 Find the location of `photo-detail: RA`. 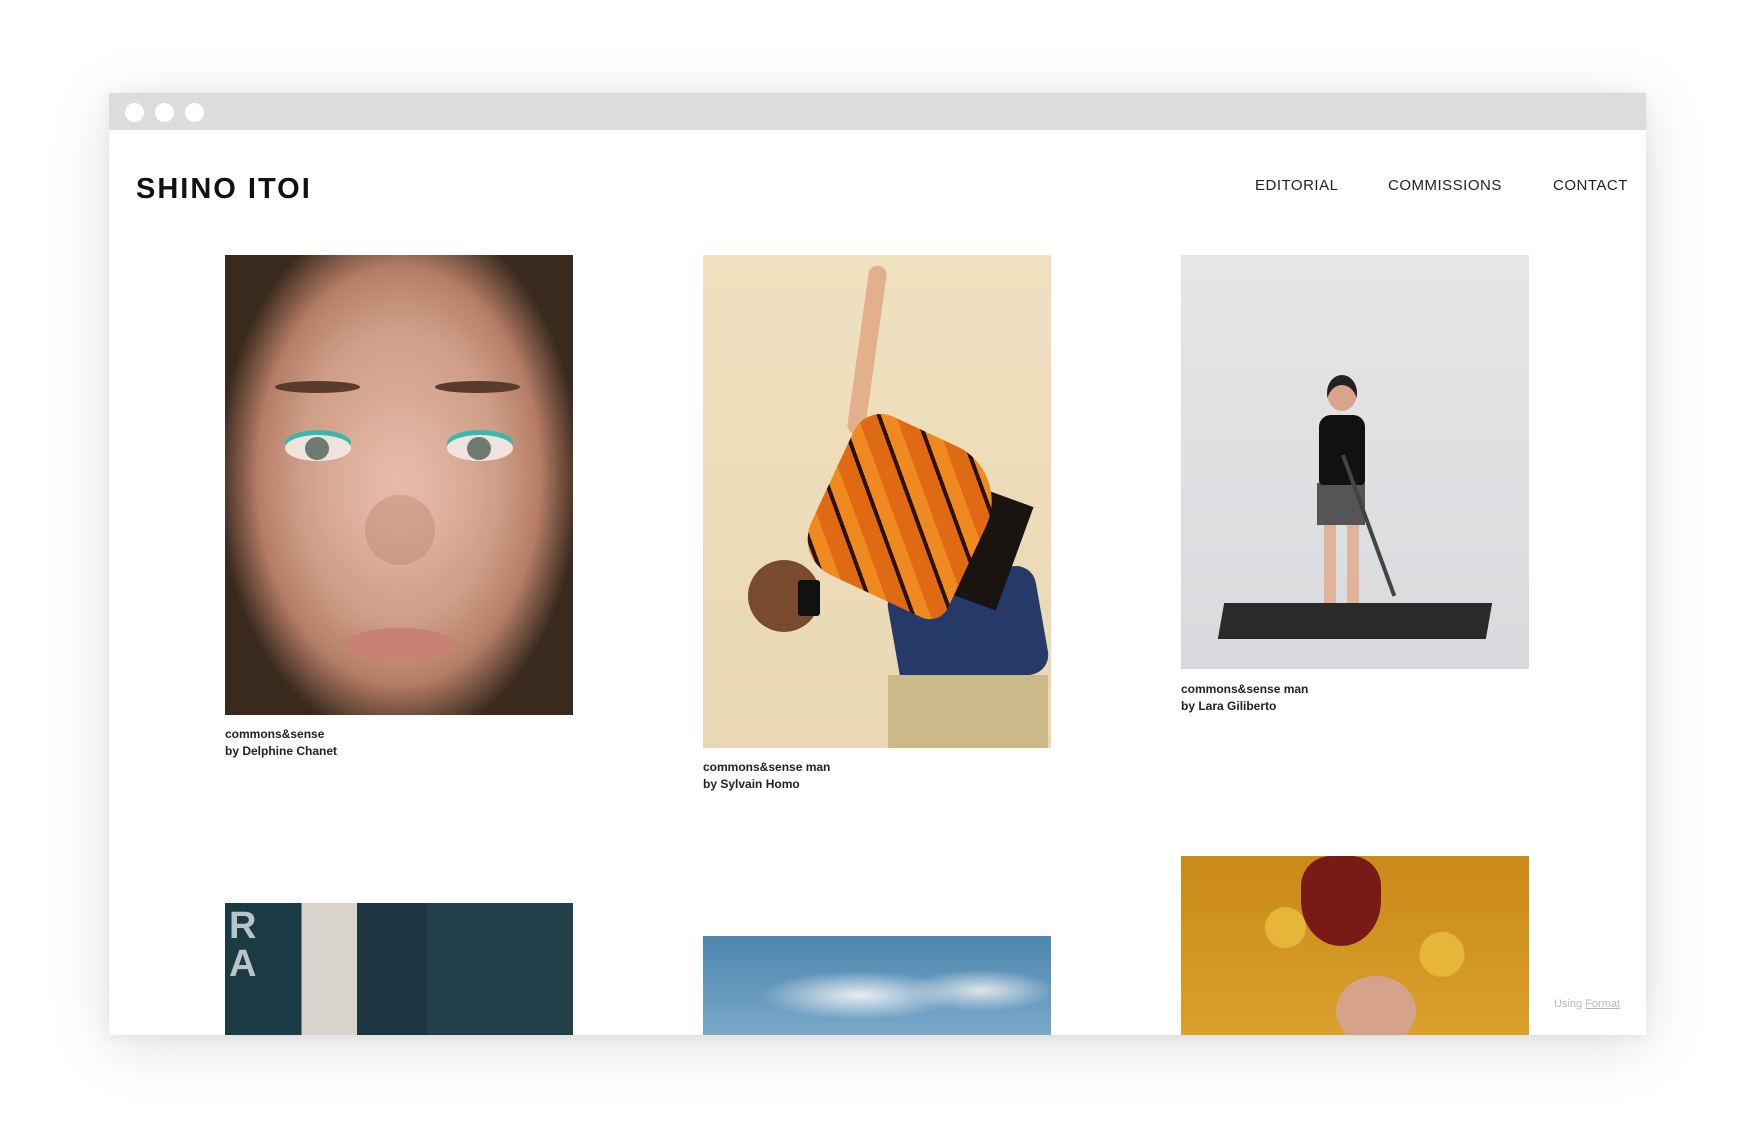

photo-detail: RA is located at coordinates (243, 945).